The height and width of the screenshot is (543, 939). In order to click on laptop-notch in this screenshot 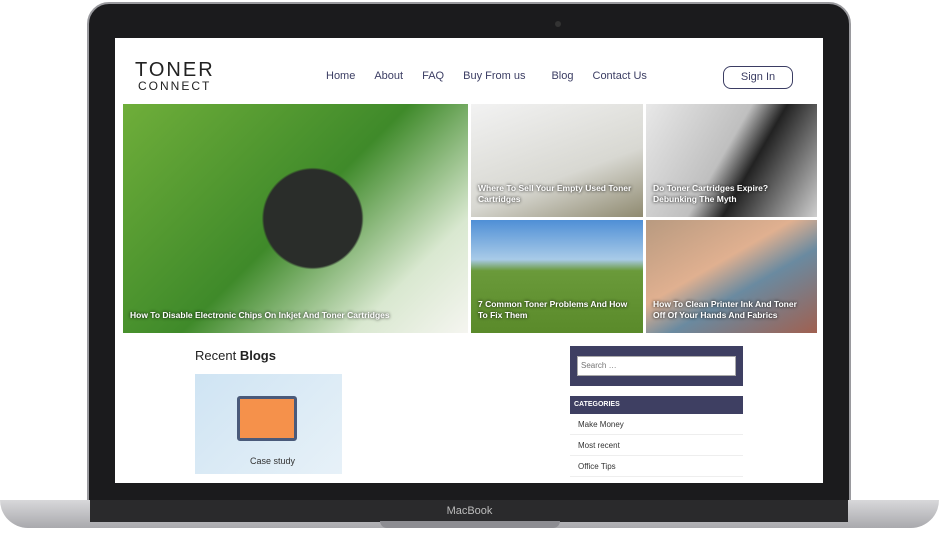, I will do `click(470, 524)`.